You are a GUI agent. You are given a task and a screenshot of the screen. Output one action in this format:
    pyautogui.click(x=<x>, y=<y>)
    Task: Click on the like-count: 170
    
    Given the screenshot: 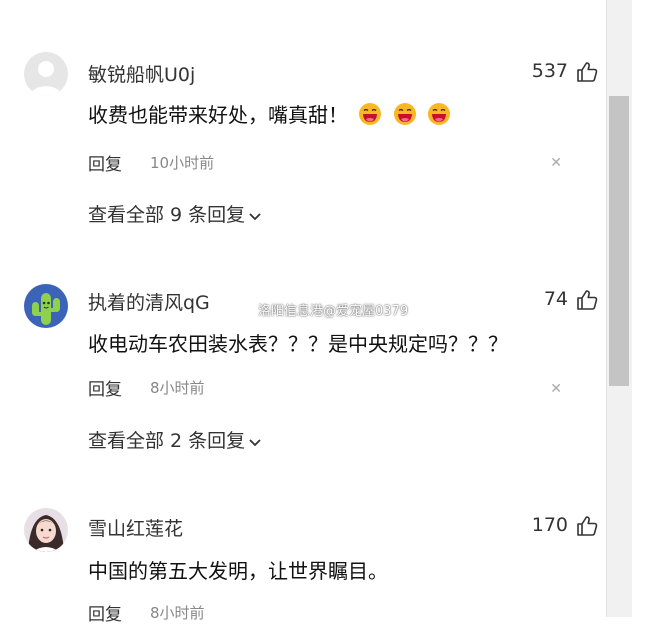 What is the action you would take?
    pyautogui.click(x=549, y=525)
    